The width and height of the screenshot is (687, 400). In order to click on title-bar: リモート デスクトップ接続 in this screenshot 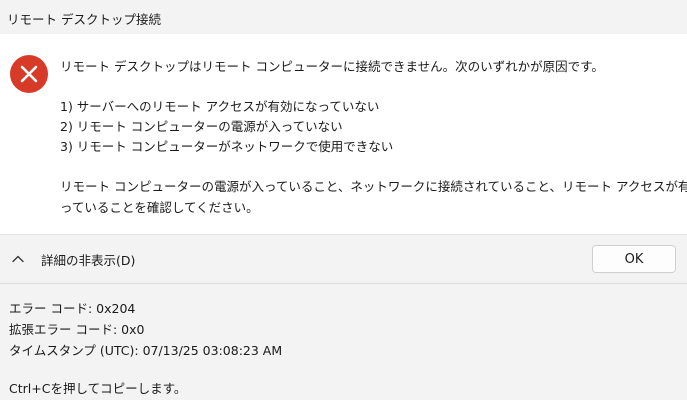, I will do `click(343, 17)`.